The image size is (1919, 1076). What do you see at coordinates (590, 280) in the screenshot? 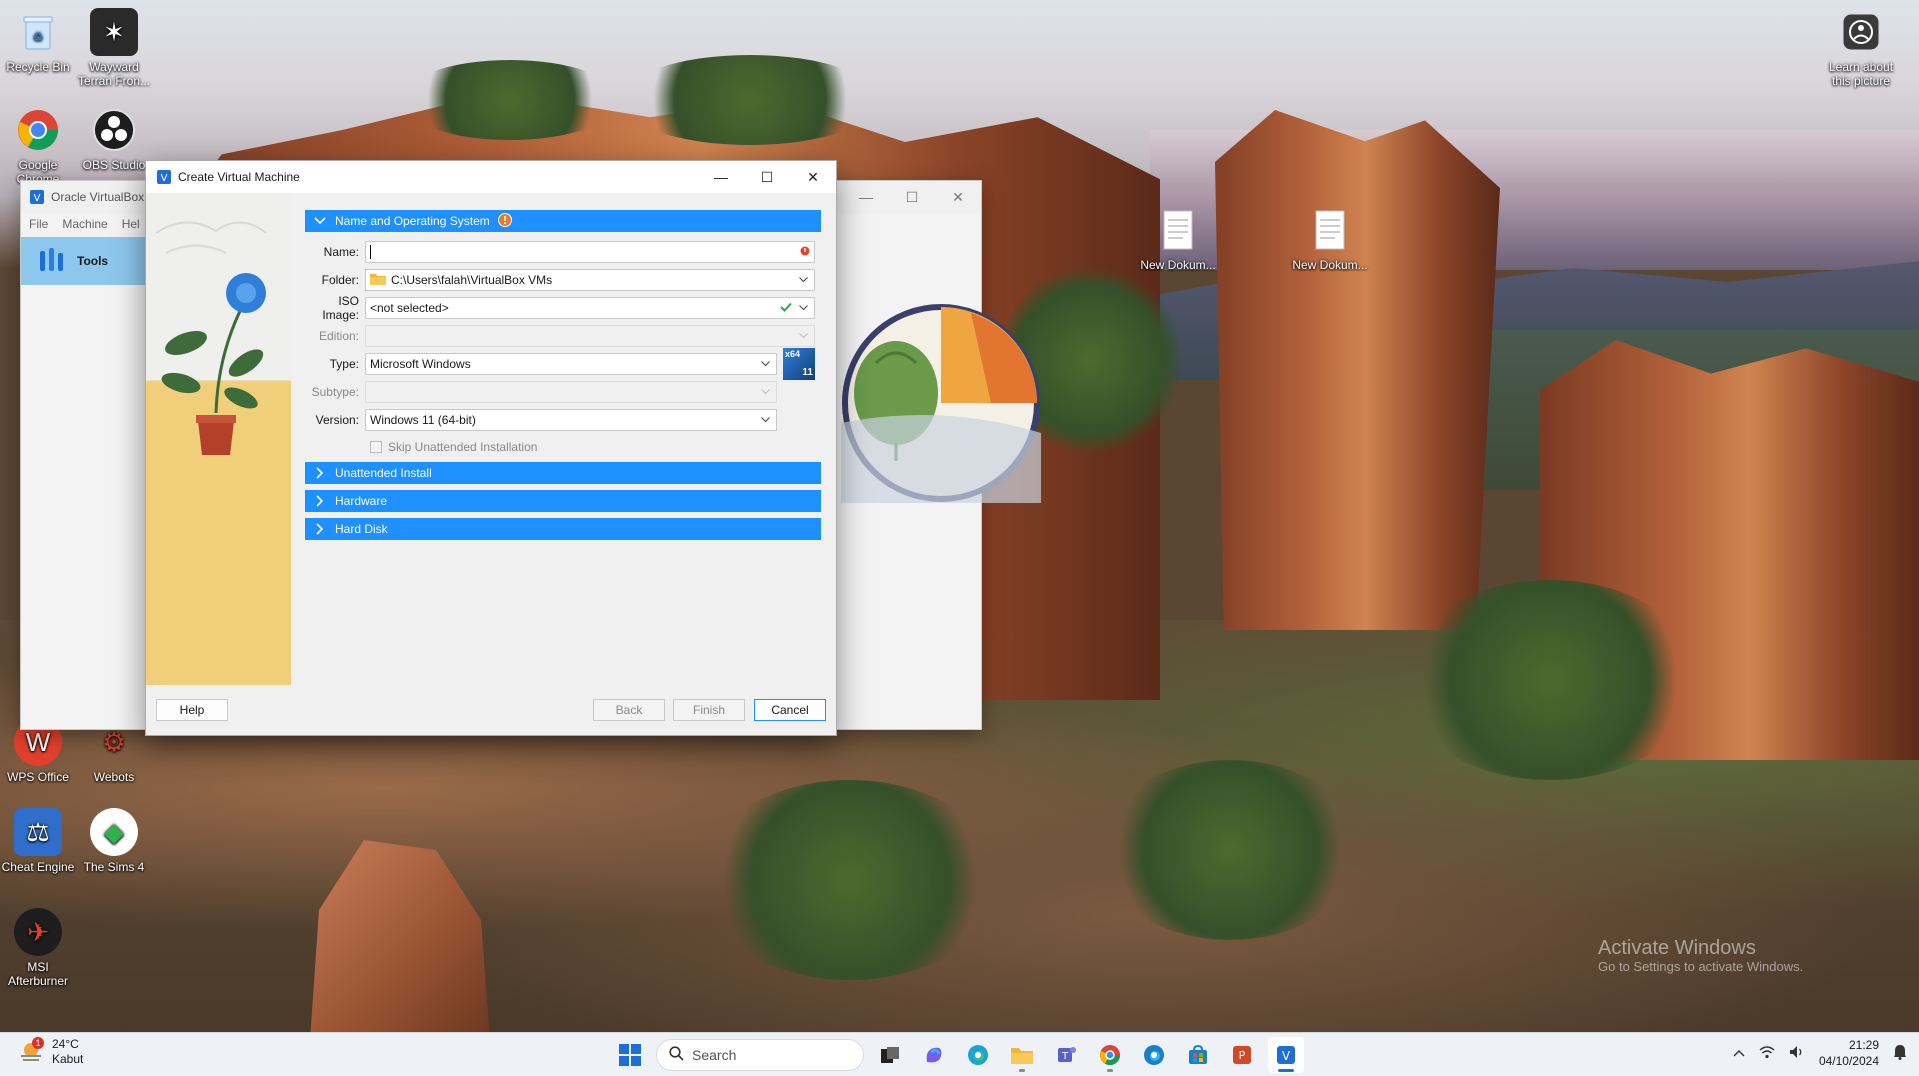
I see `folder-select: C:\Users\falah\VirtualBox VMs` at bounding box center [590, 280].